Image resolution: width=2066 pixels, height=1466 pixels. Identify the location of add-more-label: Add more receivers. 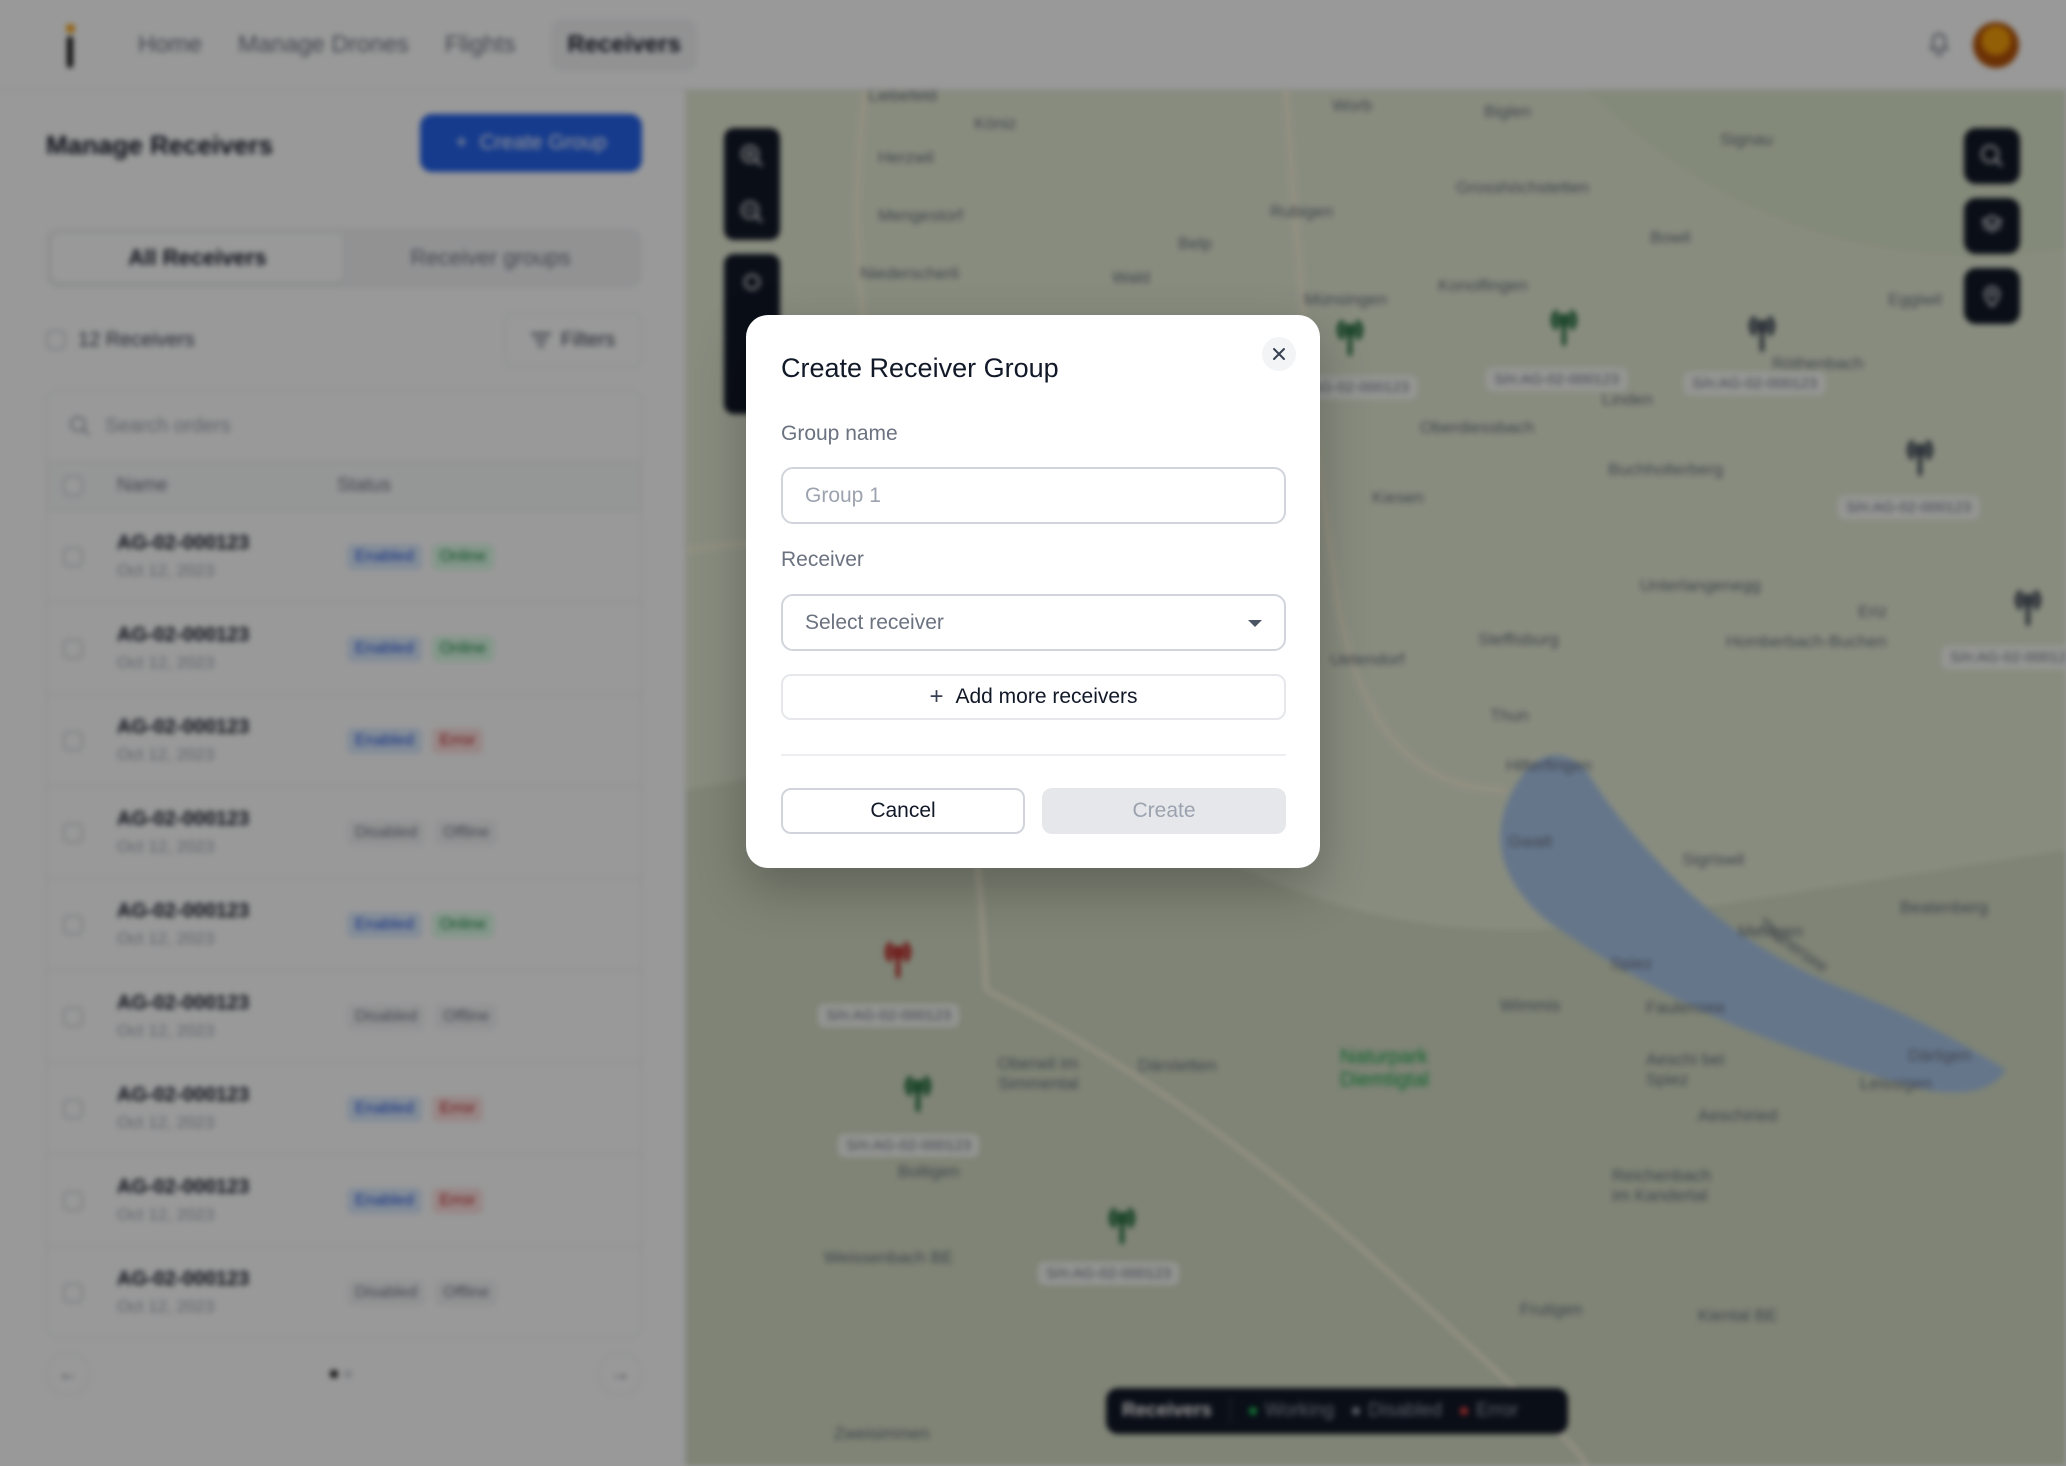
(1046, 696).